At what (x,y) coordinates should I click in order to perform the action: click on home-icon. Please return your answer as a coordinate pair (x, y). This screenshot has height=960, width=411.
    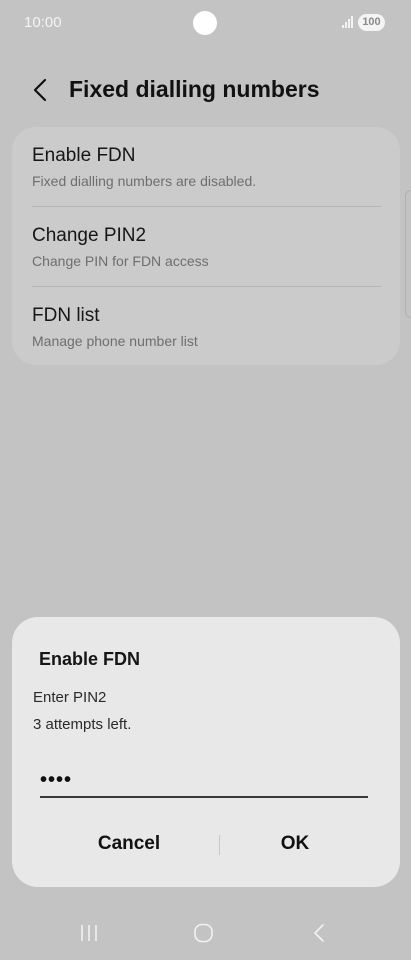
    Looking at the image, I should click on (204, 933).